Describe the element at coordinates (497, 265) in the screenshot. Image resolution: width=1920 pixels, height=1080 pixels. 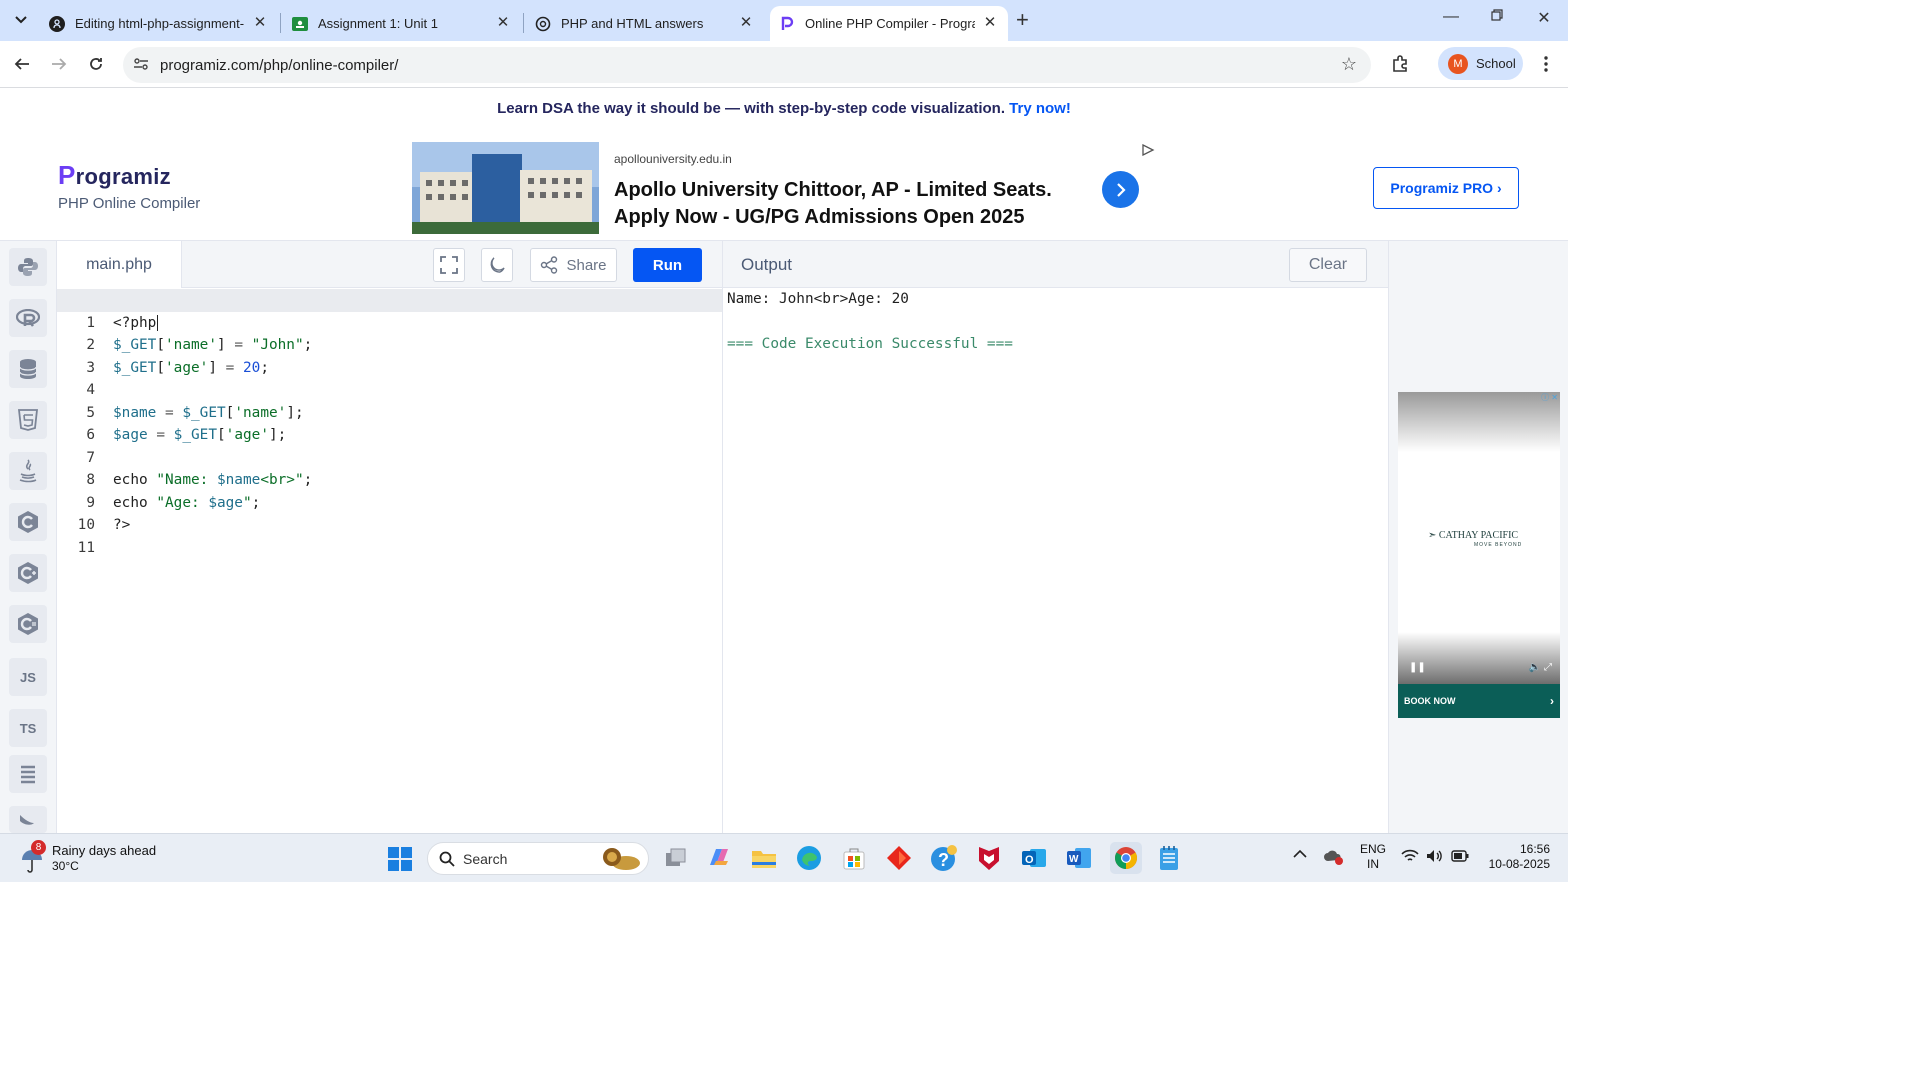
I see `dark-mode-toggle` at that location.